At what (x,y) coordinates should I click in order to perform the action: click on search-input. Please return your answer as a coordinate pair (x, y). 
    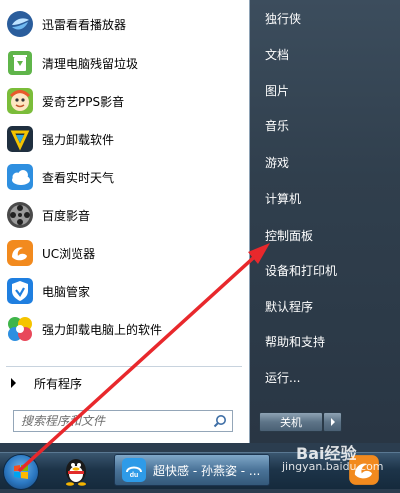
    Looking at the image, I should click on (111, 421).